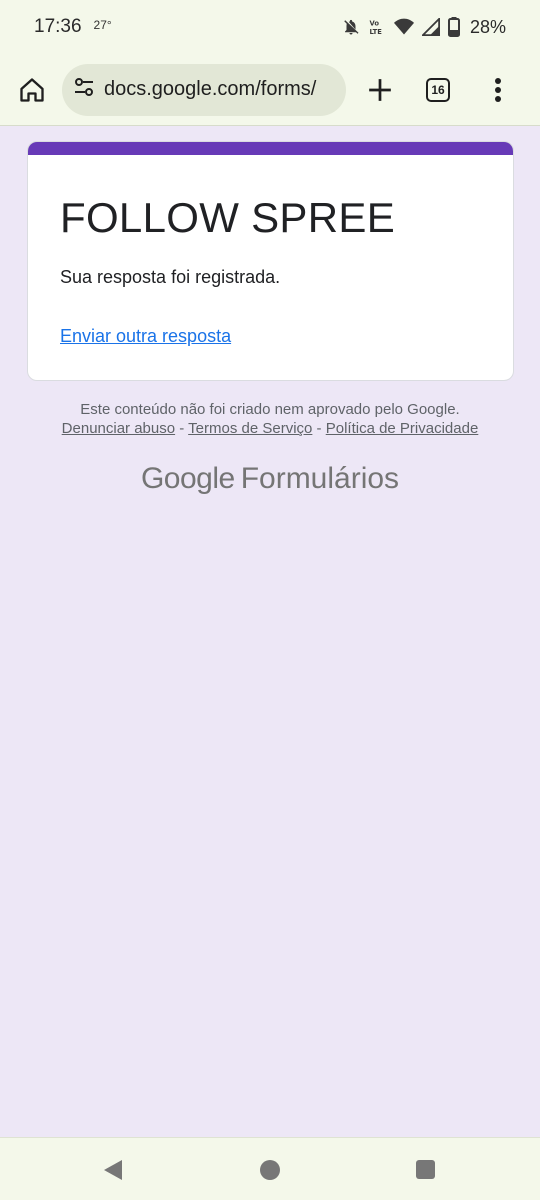  What do you see at coordinates (270, 27) in the screenshot?
I see `status-bar: 17:36 27° Vo LTE 28%` at bounding box center [270, 27].